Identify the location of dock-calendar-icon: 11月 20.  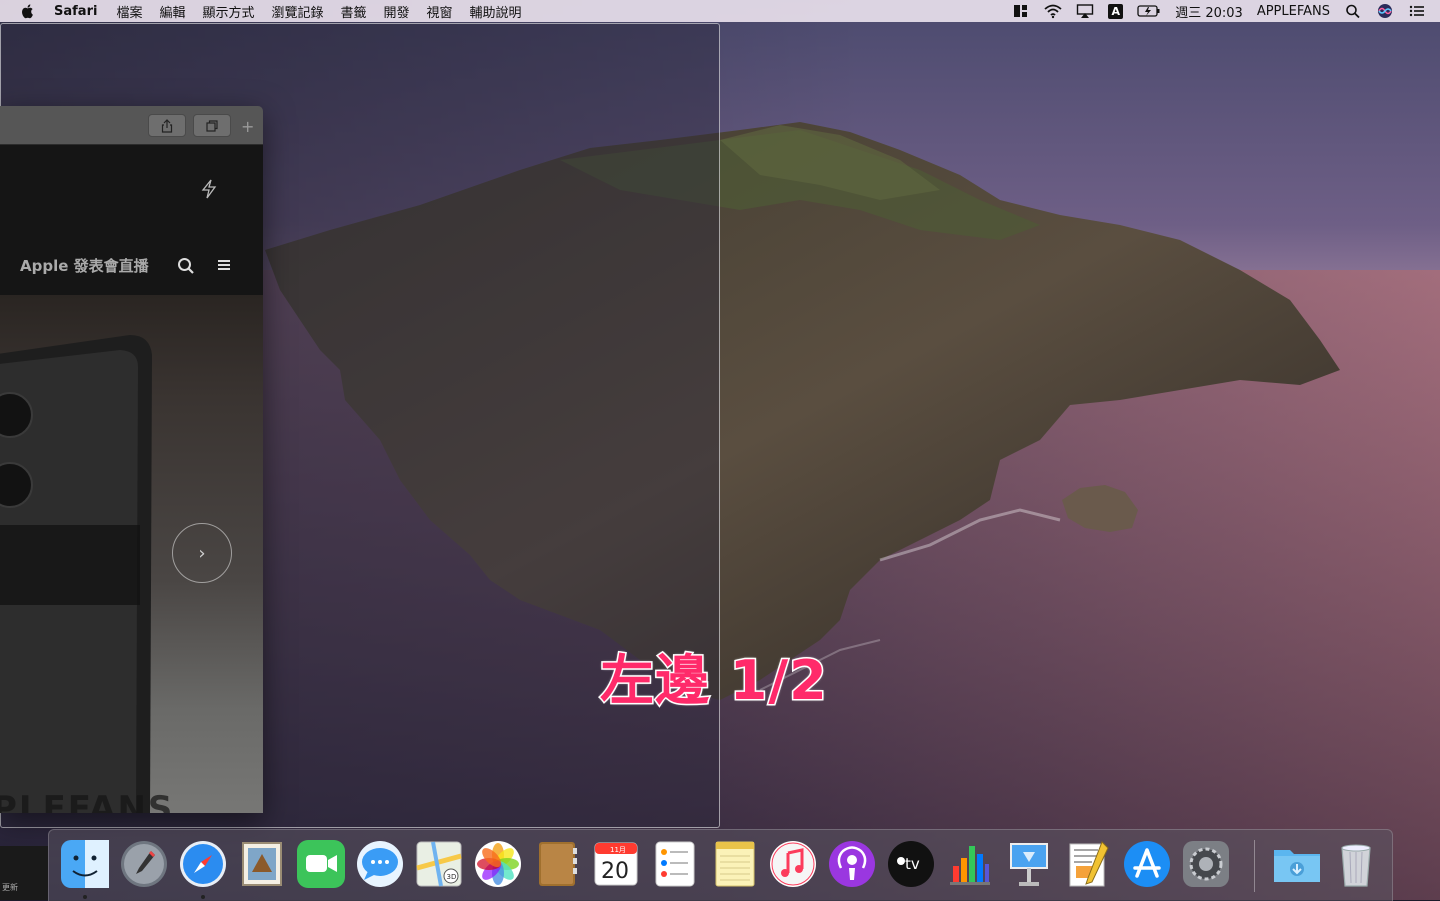
(616, 864).